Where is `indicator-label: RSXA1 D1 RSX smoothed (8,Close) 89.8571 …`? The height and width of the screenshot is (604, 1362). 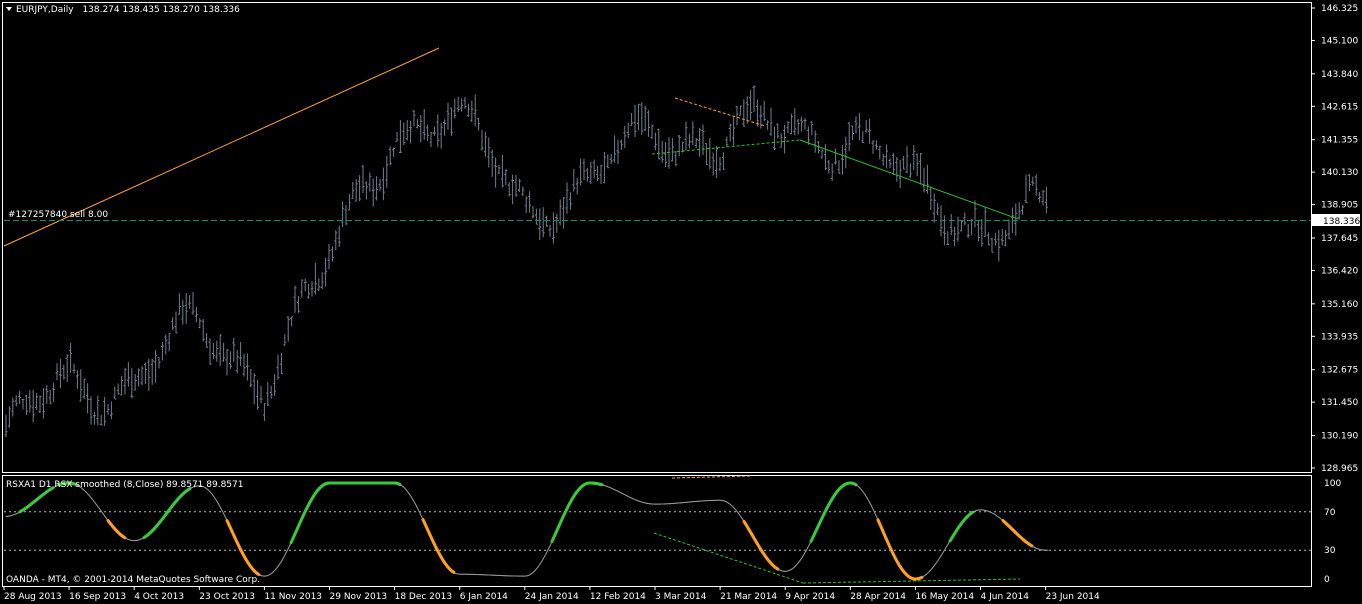 indicator-label: RSXA1 D1 RSX smoothed (8,Close) 89.8571 … is located at coordinates (124, 485).